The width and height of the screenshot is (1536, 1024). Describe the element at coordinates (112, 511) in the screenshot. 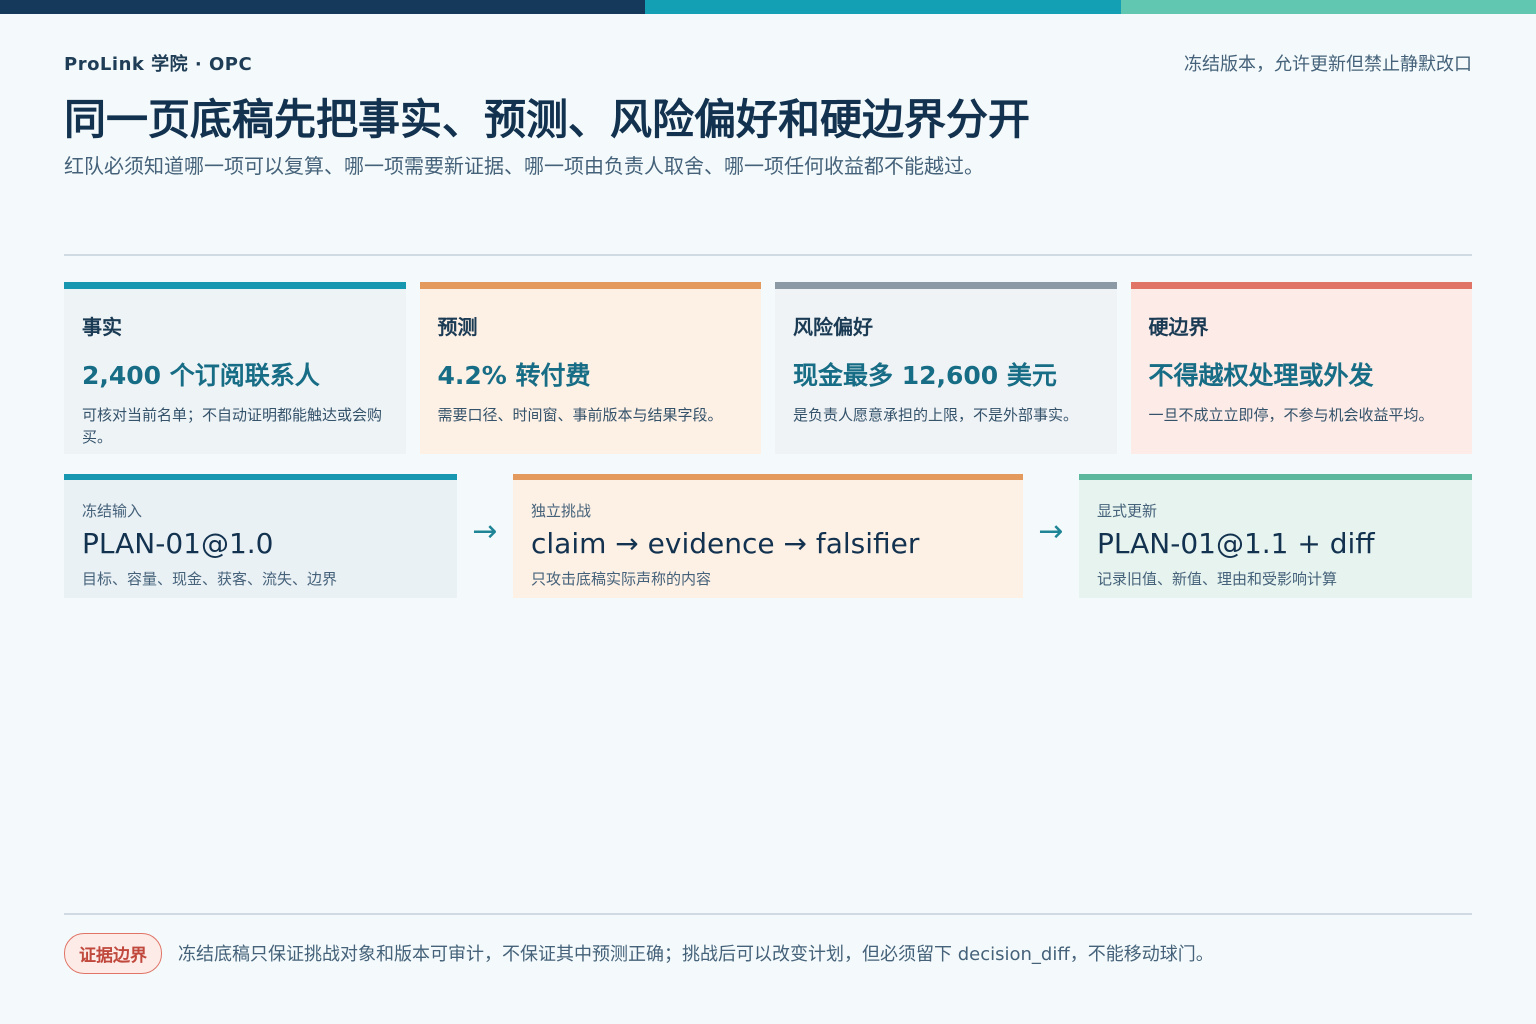

I see `flow-step-label: 冻结输入` at that location.